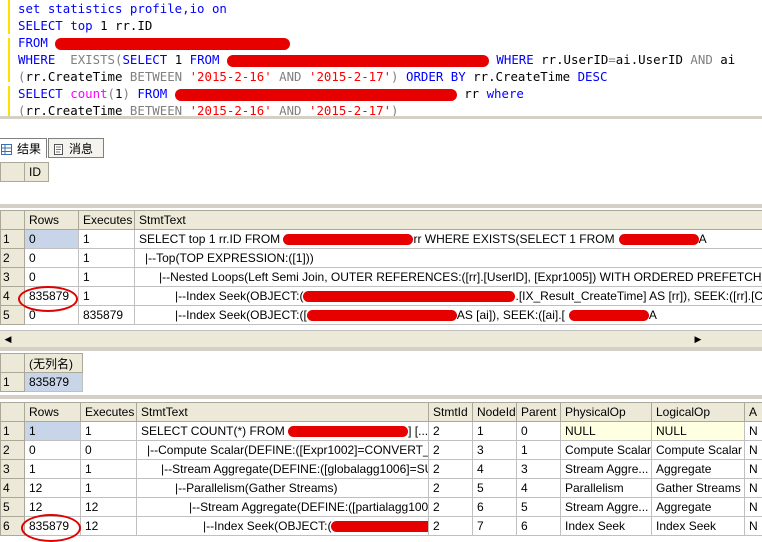 This screenshot has width=762, height=542. I want to click on code-line: FROM, so click(154, 42).